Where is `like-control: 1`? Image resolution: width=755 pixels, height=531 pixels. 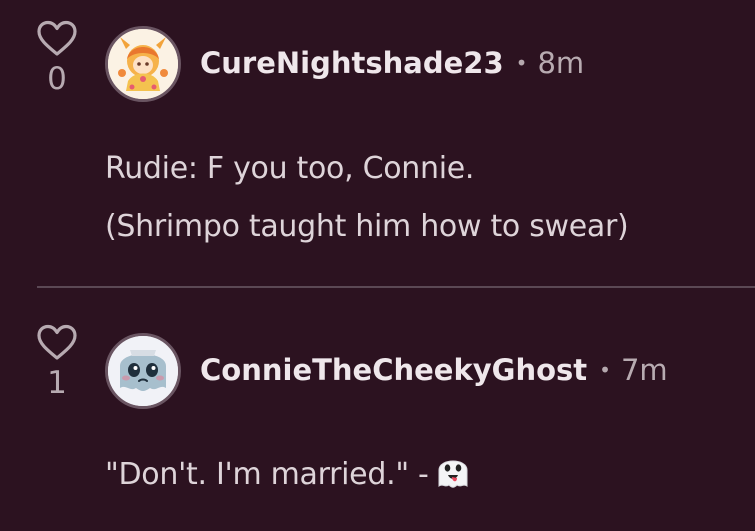
like-control: 1 is located at coordinates (57, 362).